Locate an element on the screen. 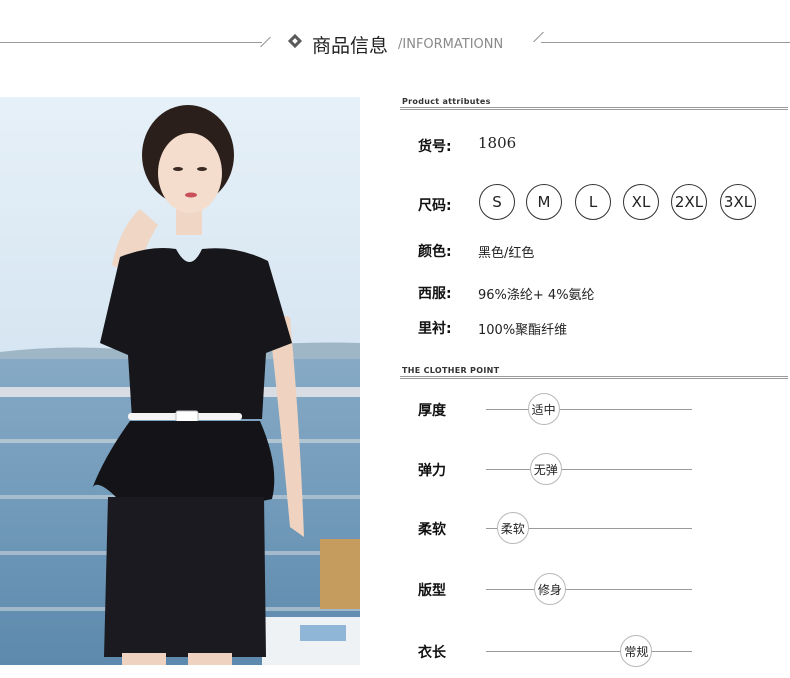 The image size is (790, 678). header-rule-left is located at coordinates (131, 42).